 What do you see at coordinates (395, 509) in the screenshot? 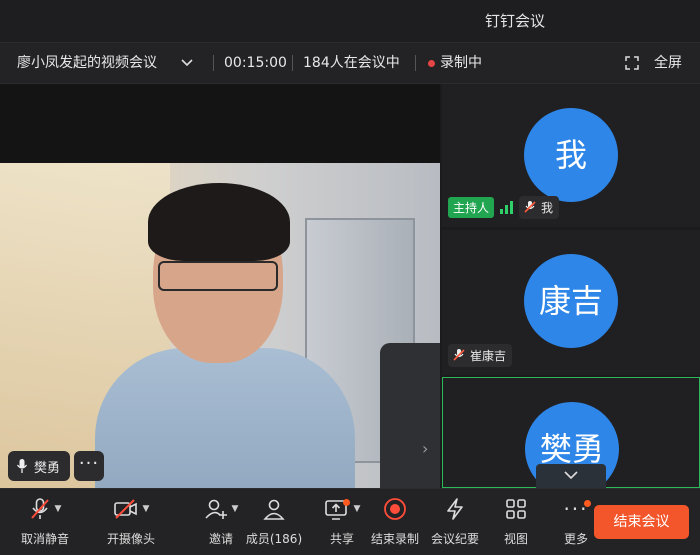
I see `record-stop-icon` at bounding box center [395, 509].